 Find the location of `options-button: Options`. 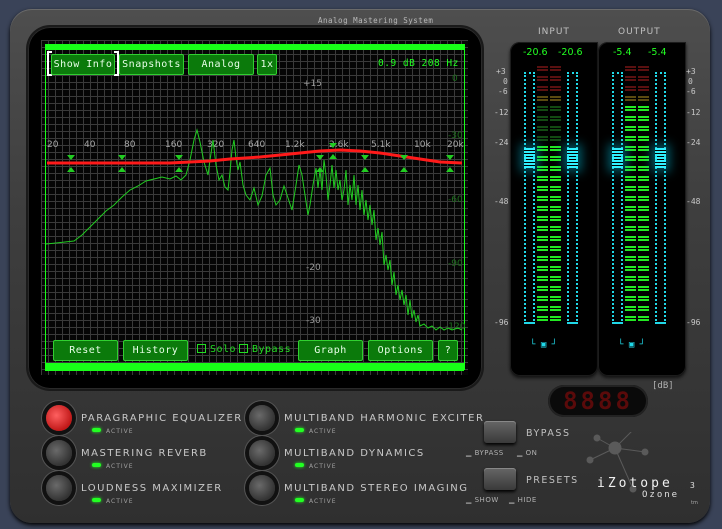

options-button: Options is located at coordinates (400, 350).